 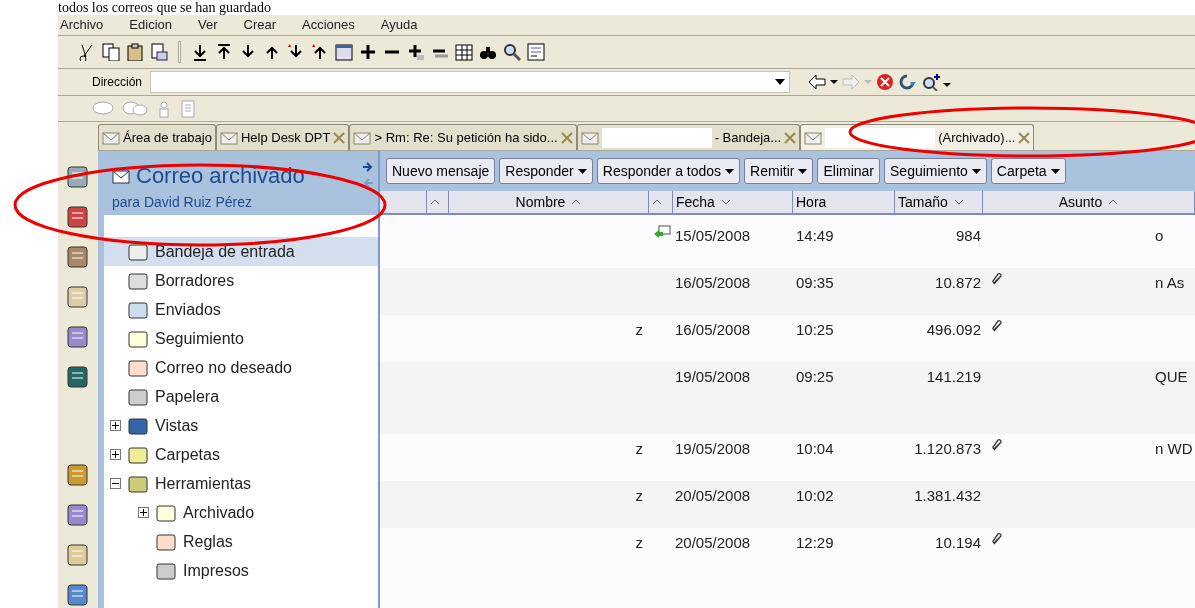 What do you see at coordinates (183, 202) in the screenshot?
I see `panel-subtitle: para David Ruiz Pérez` at bounding box center [183, 202].